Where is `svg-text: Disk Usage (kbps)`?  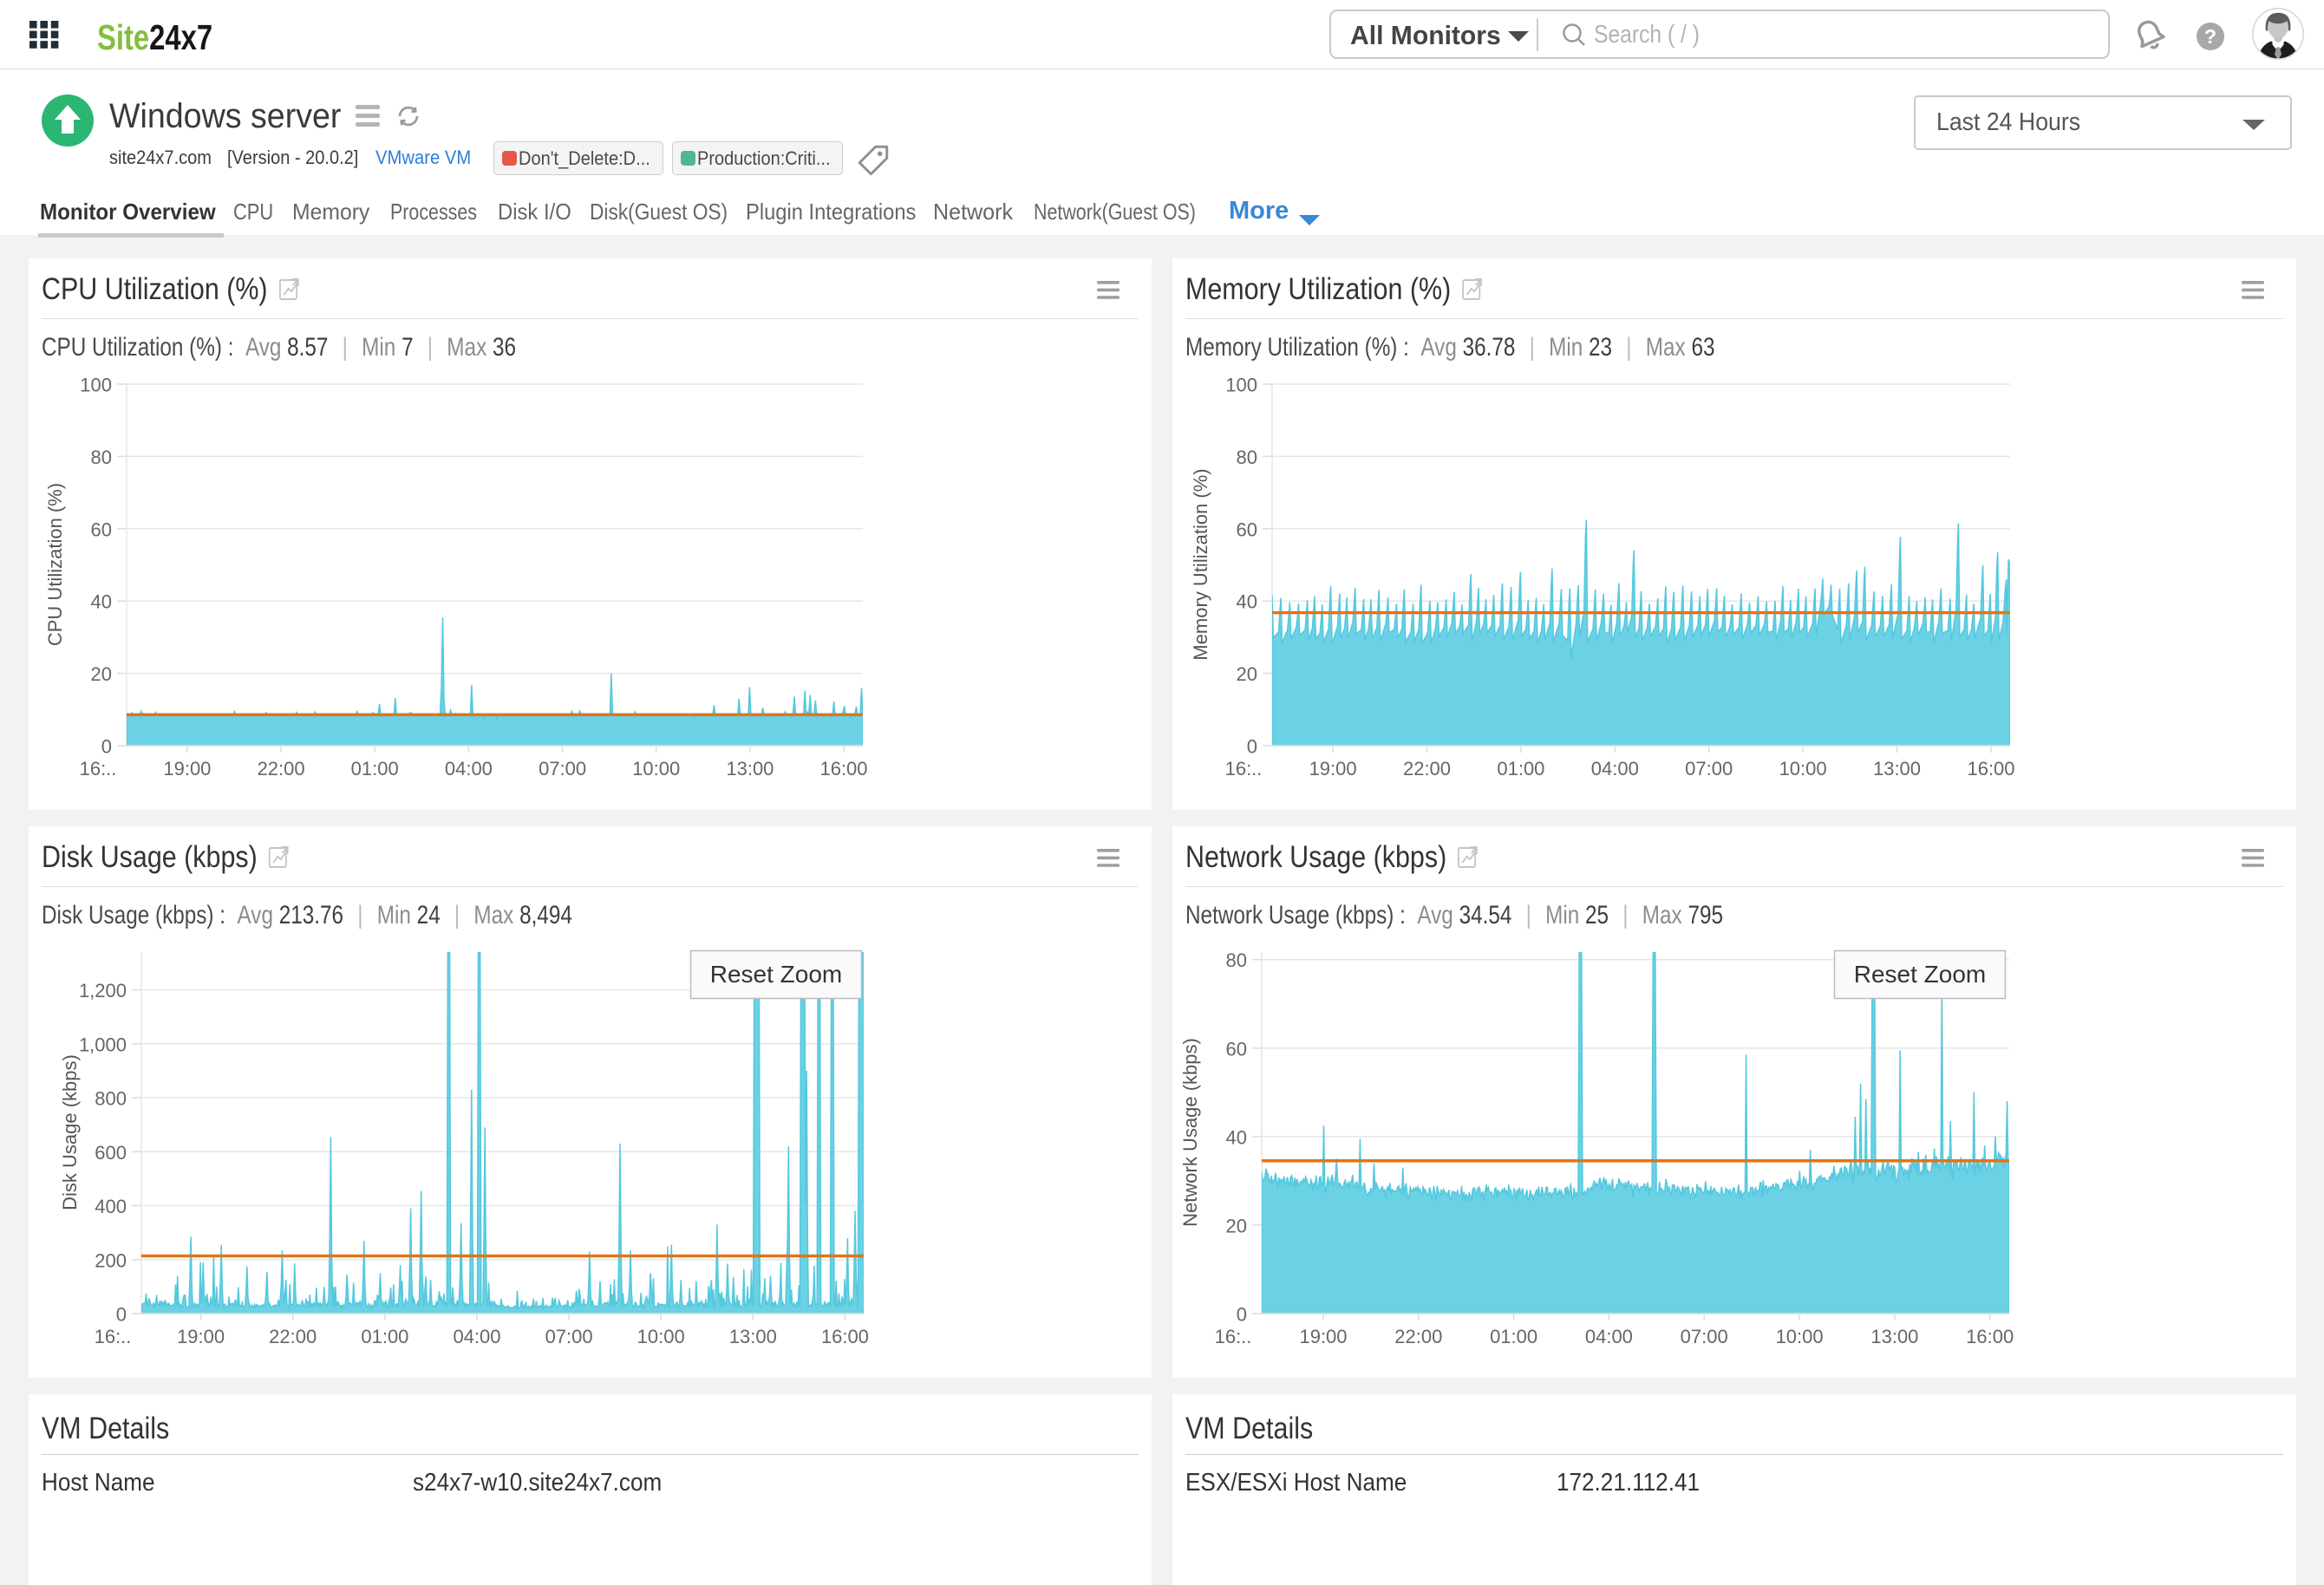 svg-text: Disk Usage (kbps) is located at coordinates (70, 1132).